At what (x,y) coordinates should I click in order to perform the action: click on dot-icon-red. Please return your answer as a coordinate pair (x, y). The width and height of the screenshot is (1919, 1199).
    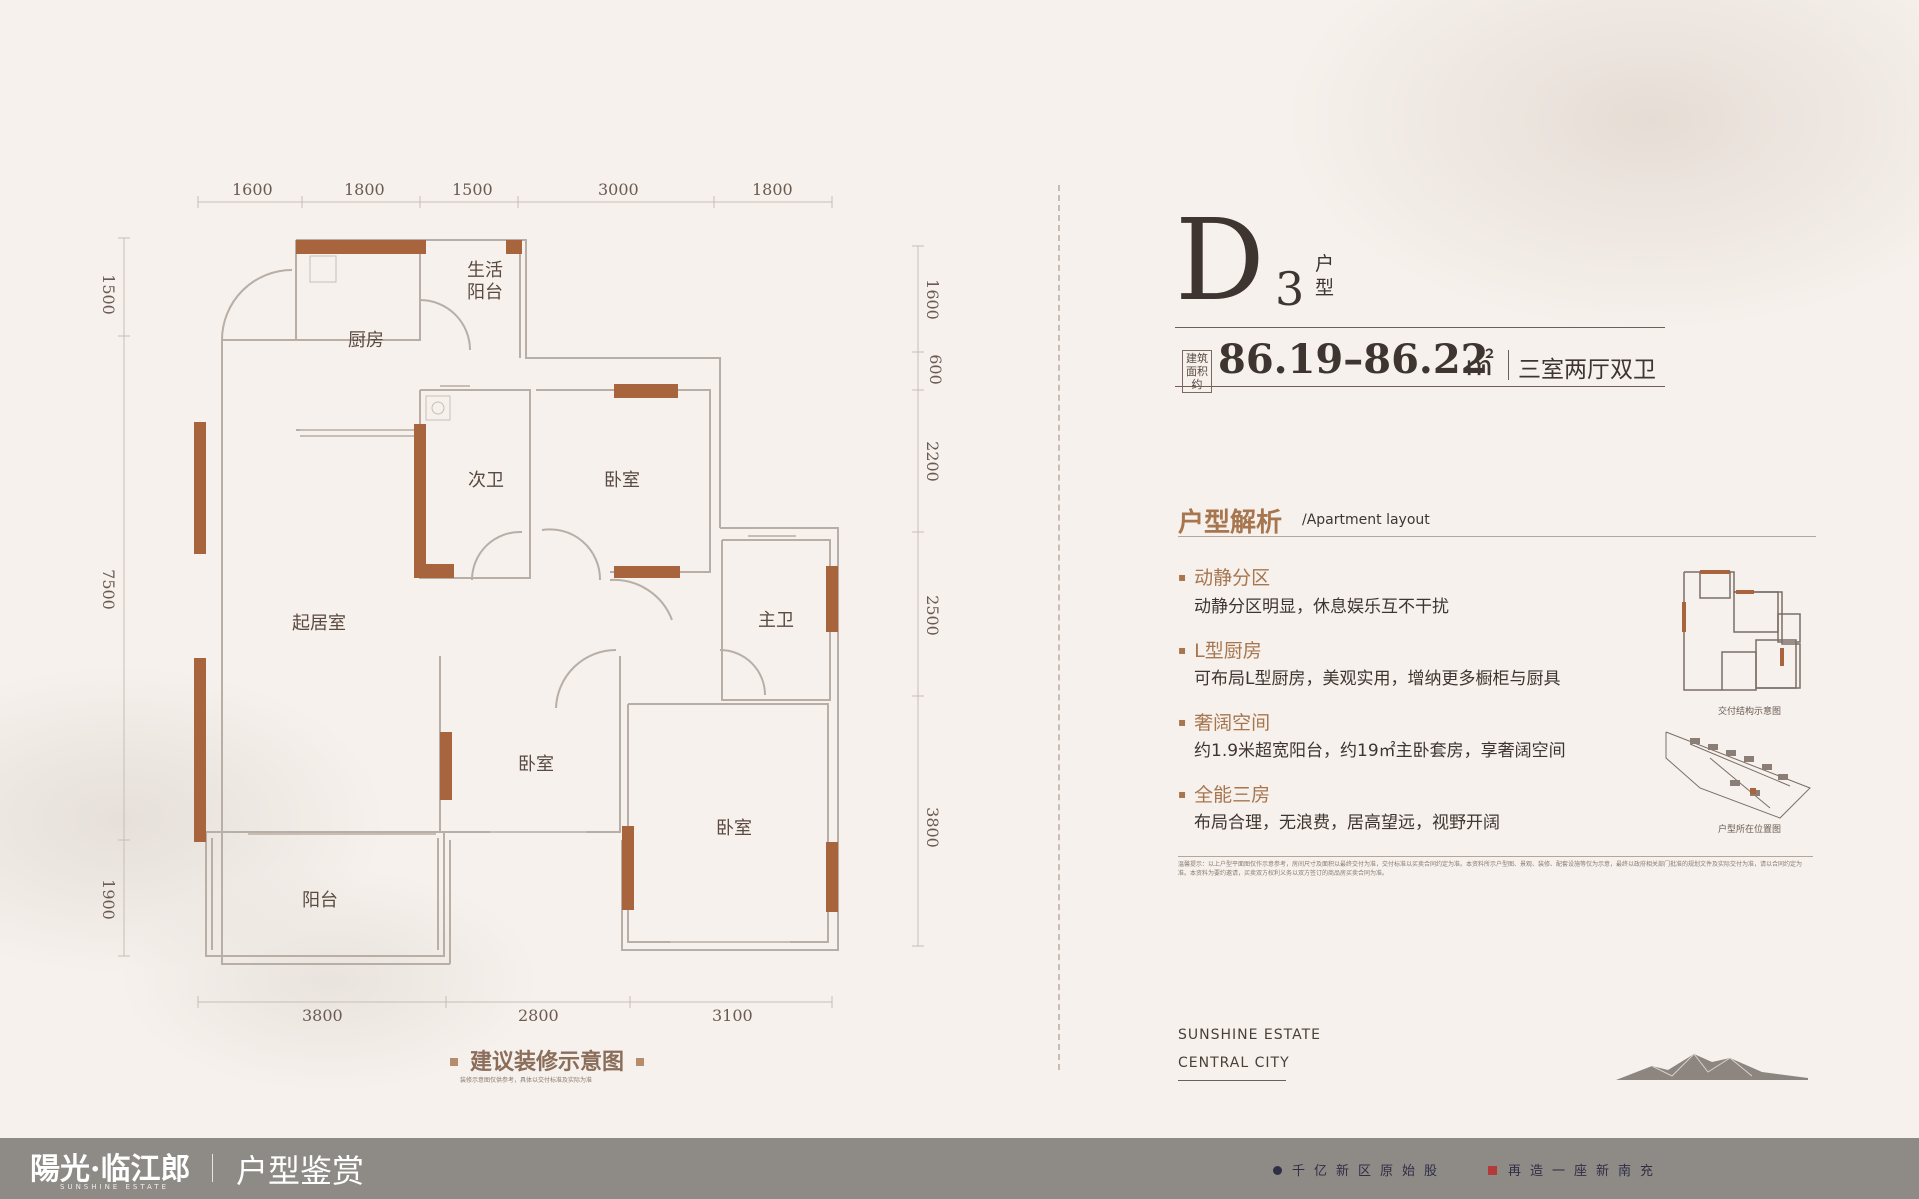
    Looking at the image, I should click on (1492, 1170).